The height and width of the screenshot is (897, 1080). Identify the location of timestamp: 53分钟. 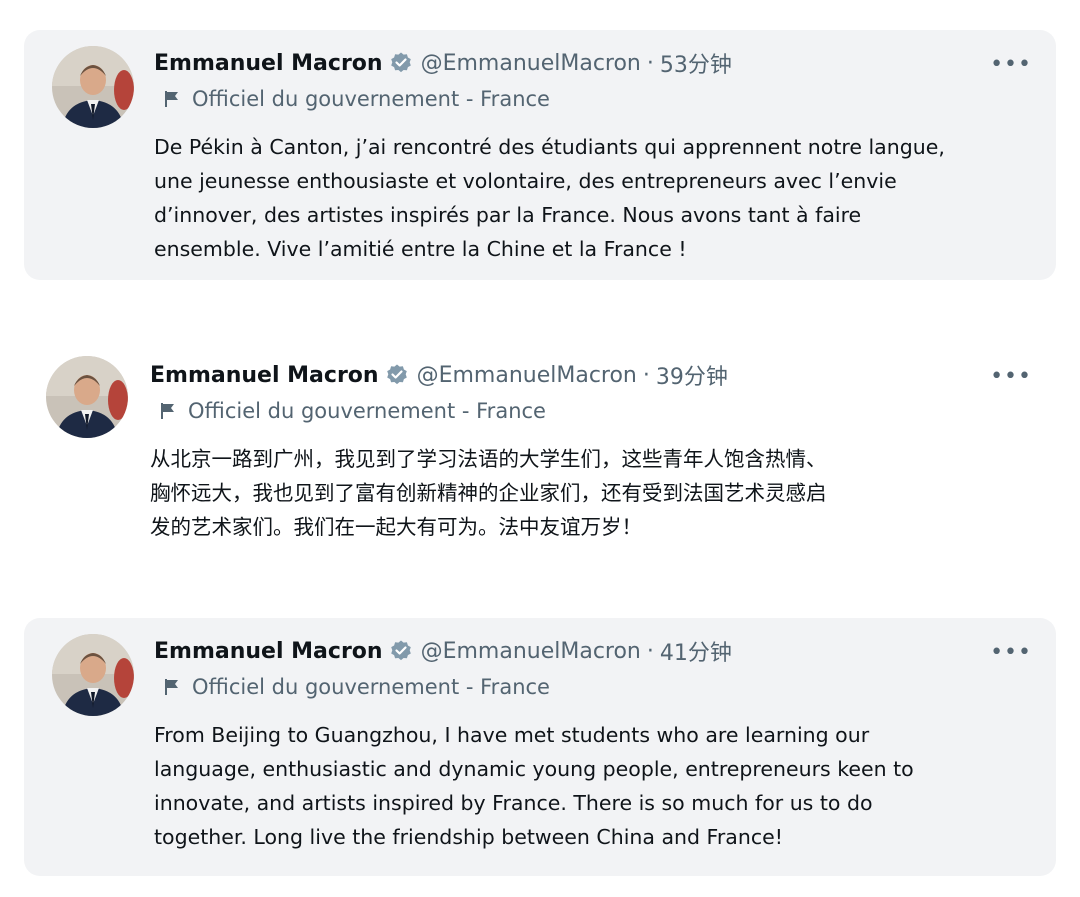
(696, 63).